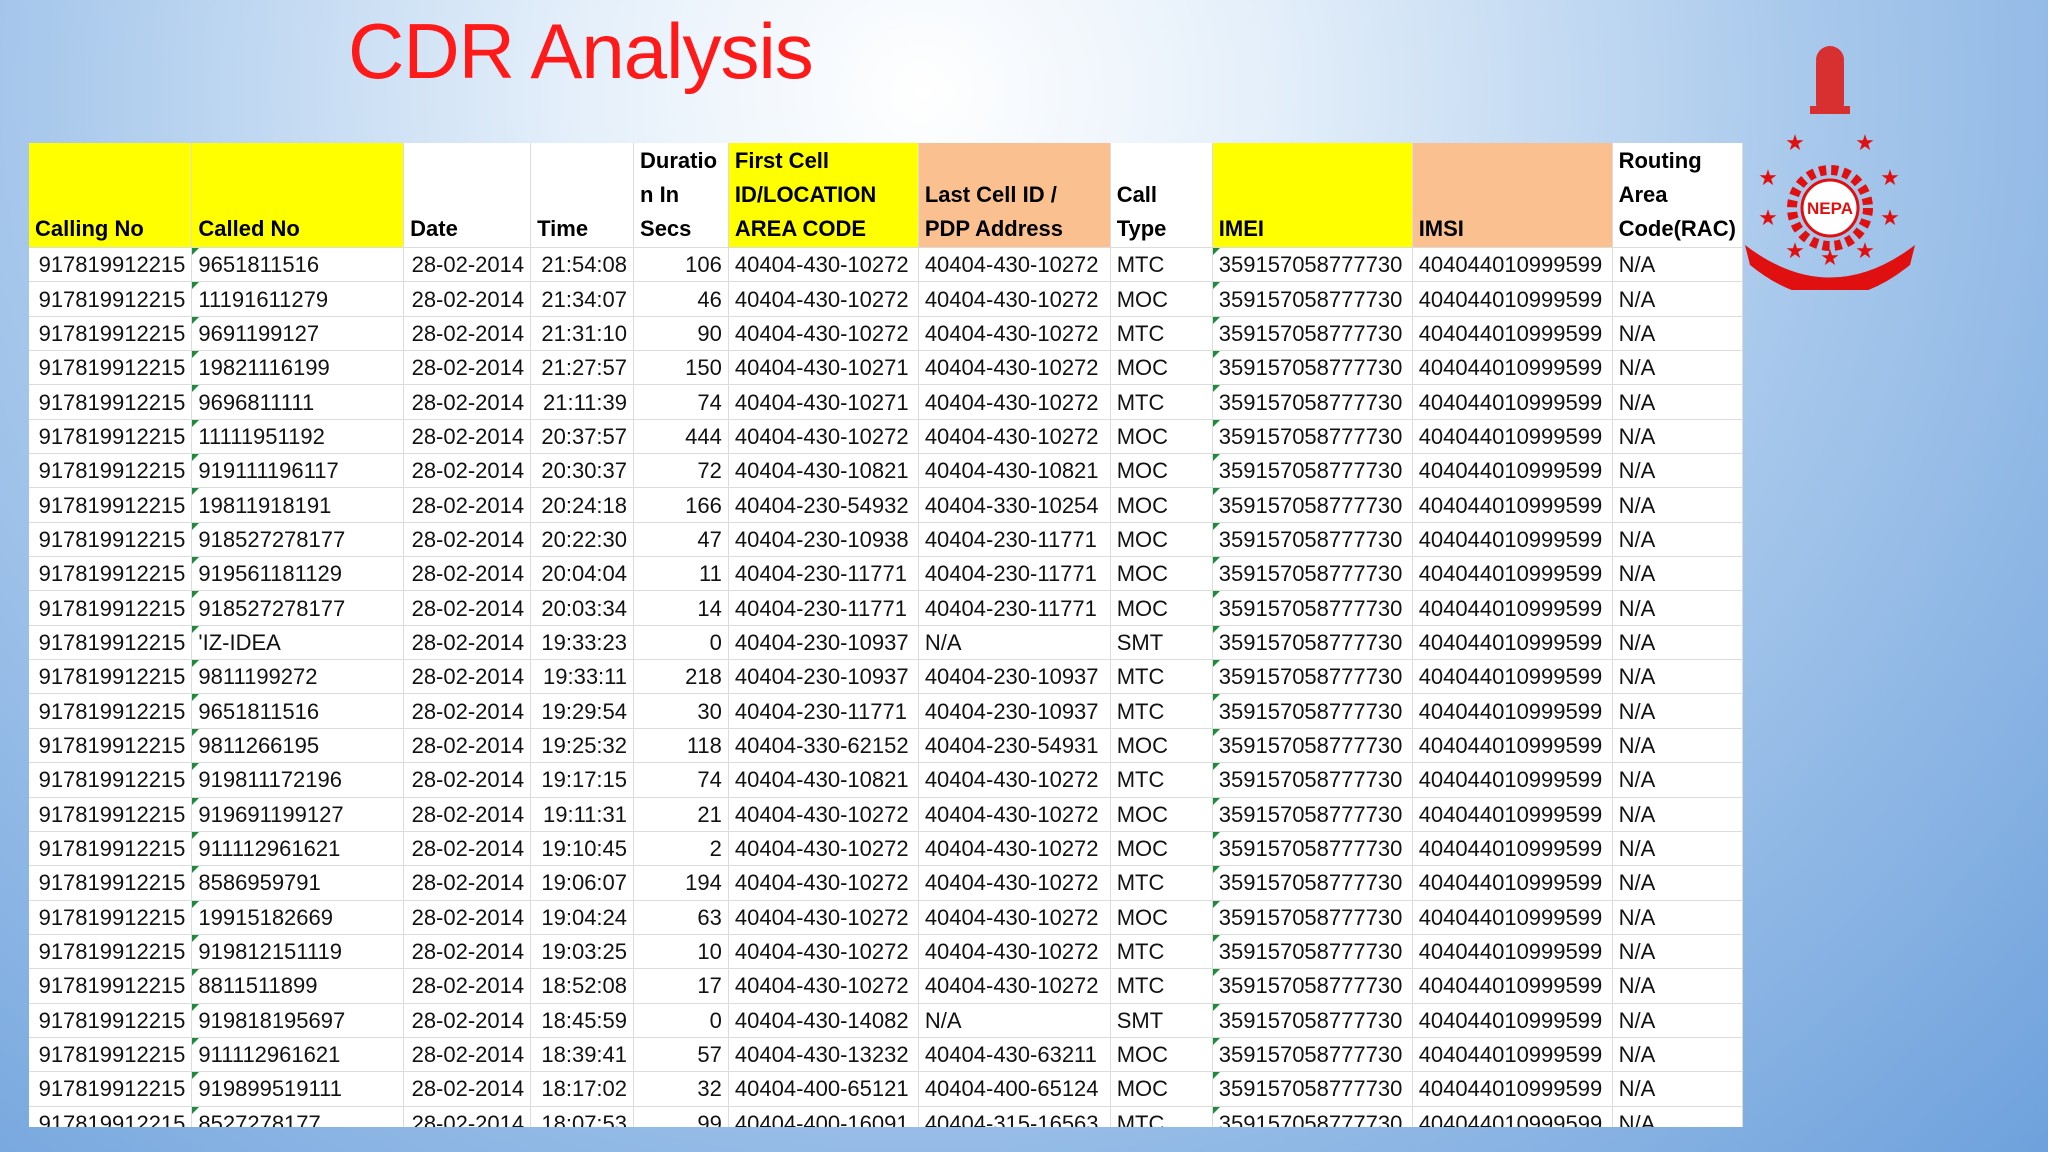 This screenshot has width=2048, height=1152. What do you see at coordinates (1312, 195) in the screenshot?
I see `column-header: IMEI` at bounding box center [1312, 195].